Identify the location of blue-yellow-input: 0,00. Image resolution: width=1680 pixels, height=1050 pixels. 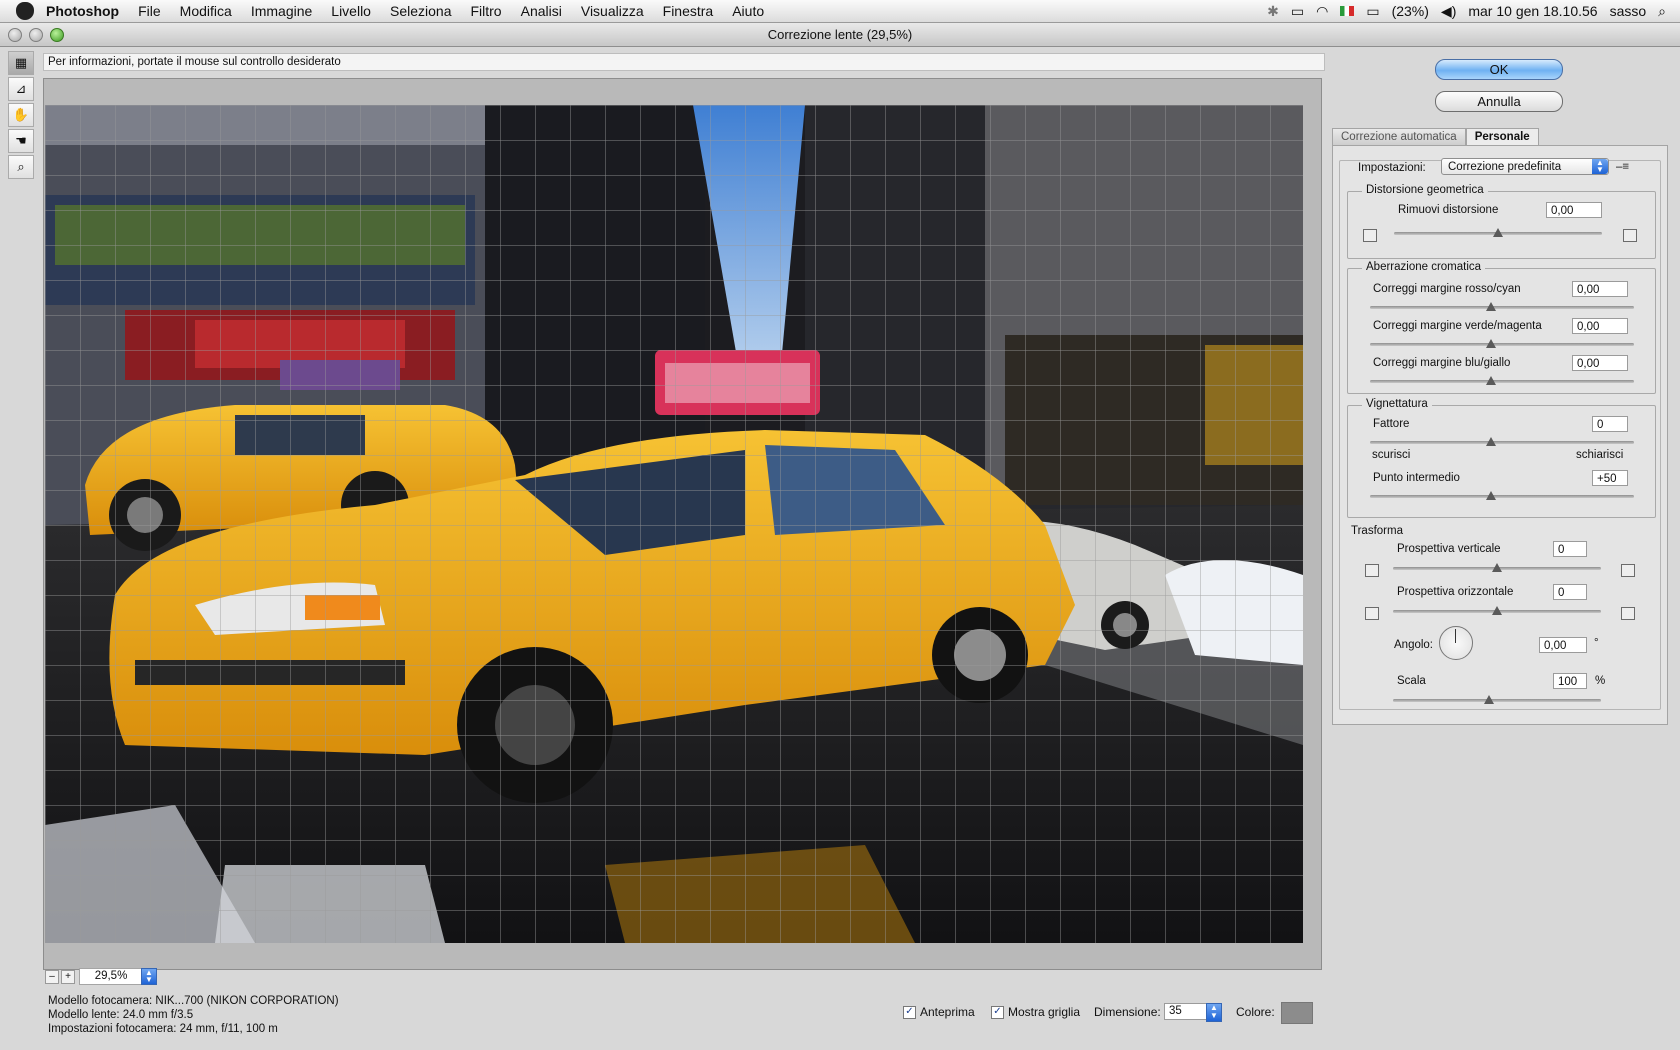
(1600, 363).